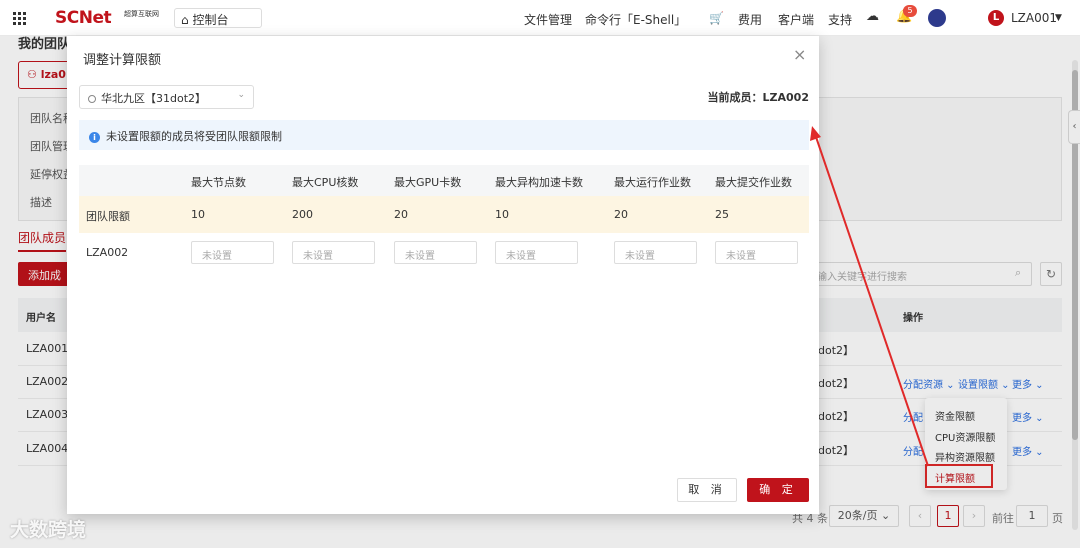 This screenshot has width=1080, height=548. Describe the element at coordinates (815, 133) in the screenshot. I see `arrow-head` at that location.